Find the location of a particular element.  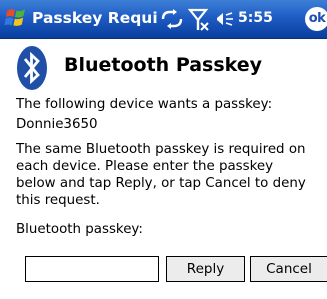

dialog-title: Bluetooth Passkey is located at coordinates (163, 65).